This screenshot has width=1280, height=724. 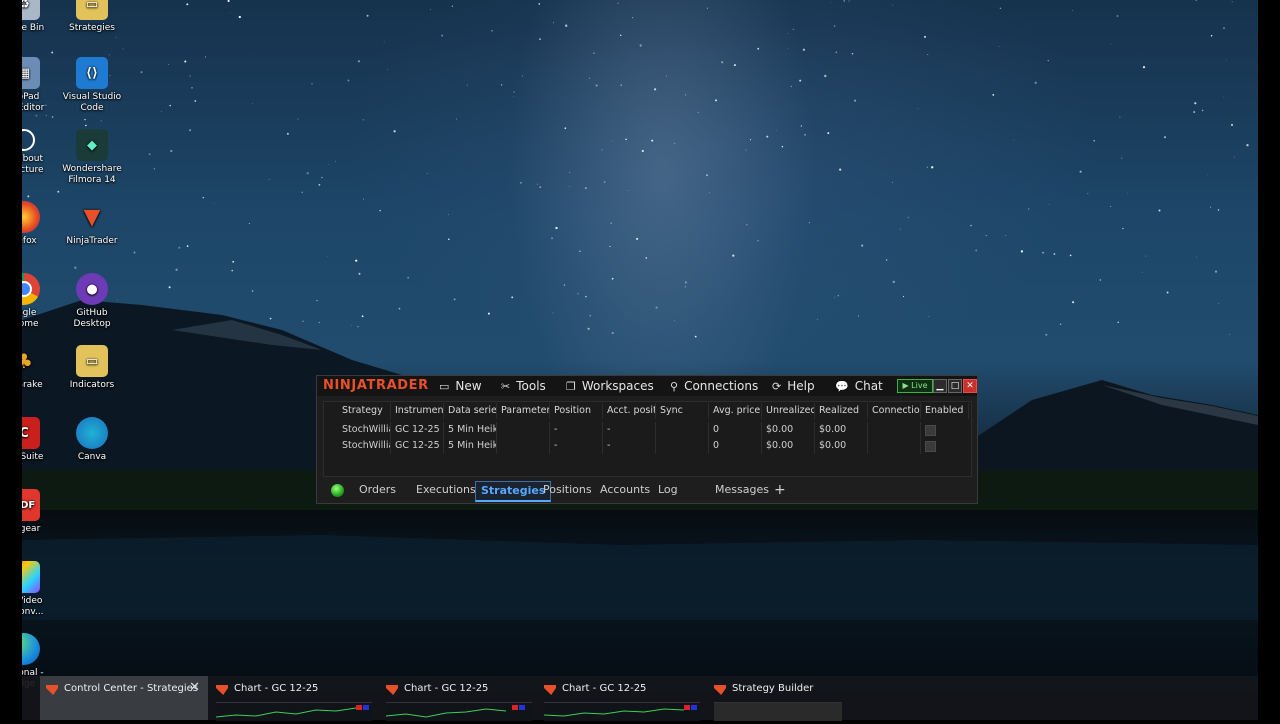 What do you see at coordinates (92, 10) in the screenshot?
I see `folder-icon: ▭` at bounding box center [92, 10].